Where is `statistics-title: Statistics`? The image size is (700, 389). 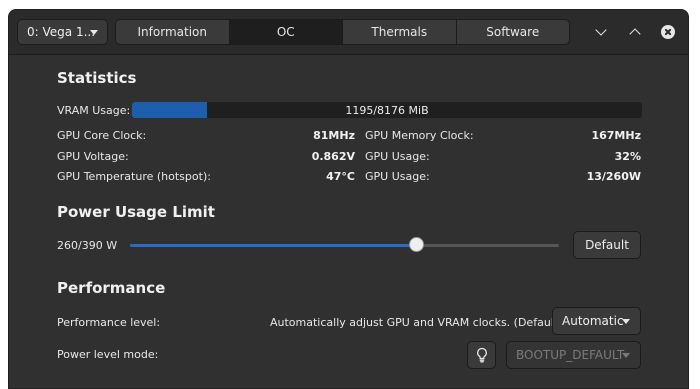 statistics-title: Statistics is located at coordinates (97, 78).